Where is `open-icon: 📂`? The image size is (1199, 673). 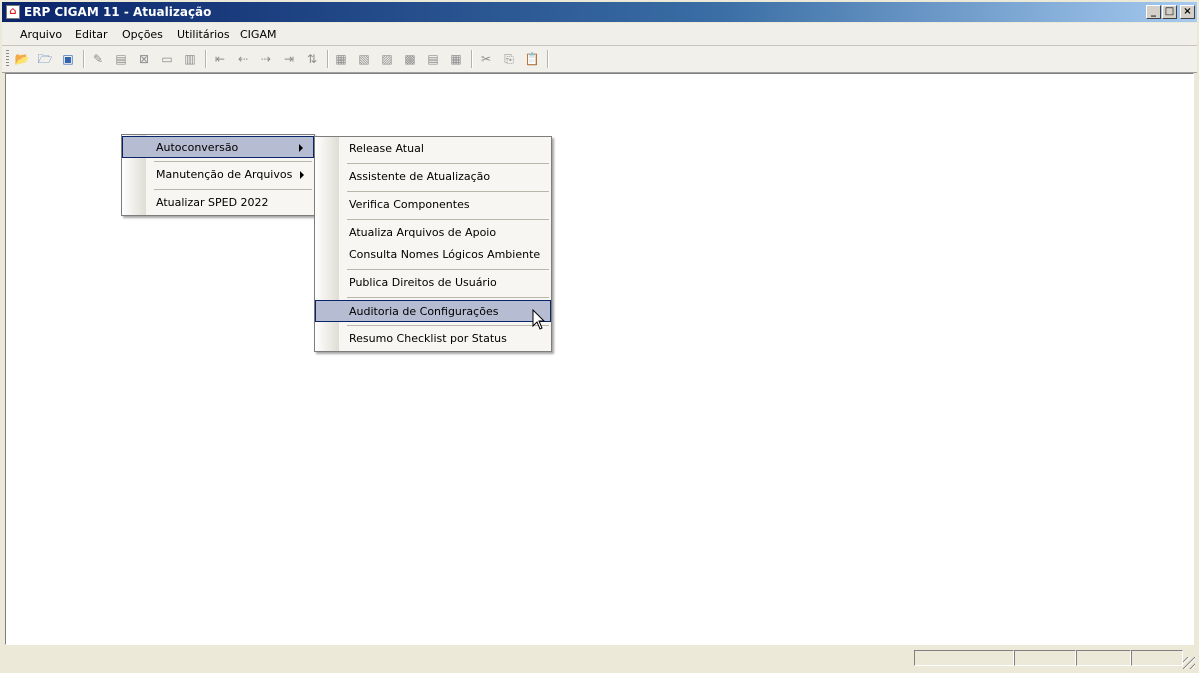
open-icon: 📂 is located at coordinates (22, 59).